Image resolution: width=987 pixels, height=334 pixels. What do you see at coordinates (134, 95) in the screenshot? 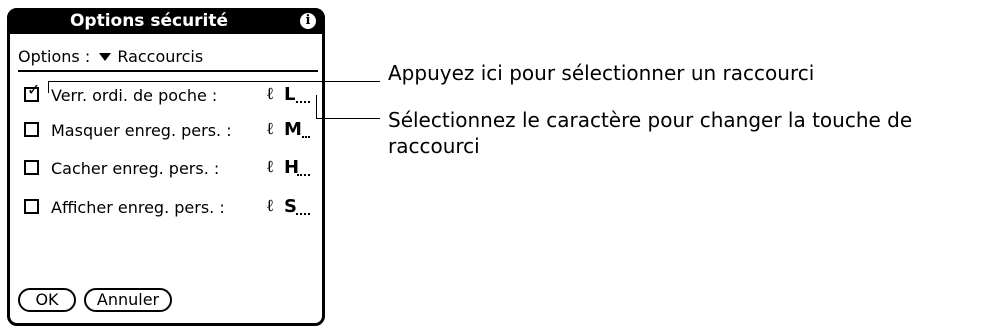
I see `shortcut-label: Verr. ordi. de poche :` at bounding box center [134, 95].